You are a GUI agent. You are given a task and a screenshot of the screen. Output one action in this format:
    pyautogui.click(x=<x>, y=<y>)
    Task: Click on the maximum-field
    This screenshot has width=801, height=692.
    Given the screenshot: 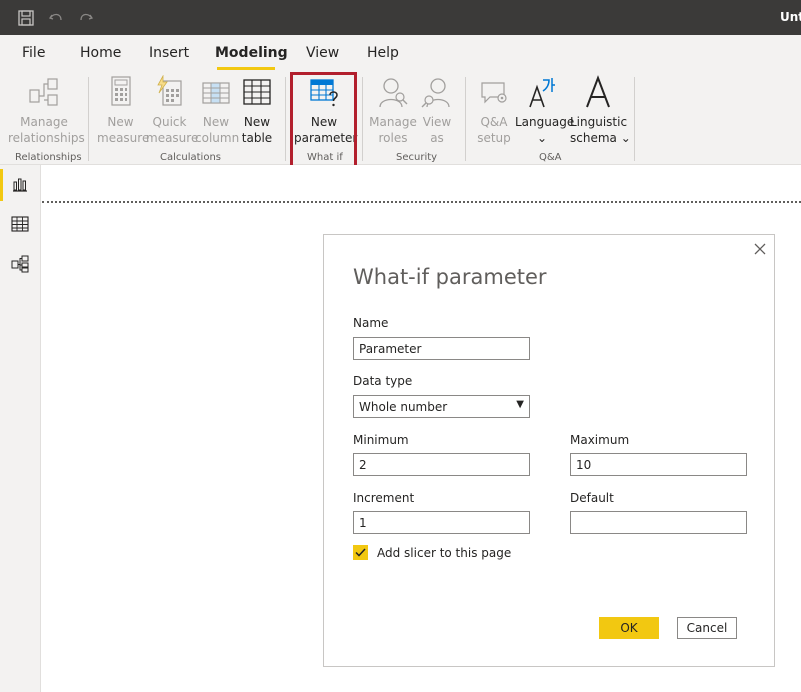 What is the action you would take?
    pyautogui.click(x=658, y=464)
    